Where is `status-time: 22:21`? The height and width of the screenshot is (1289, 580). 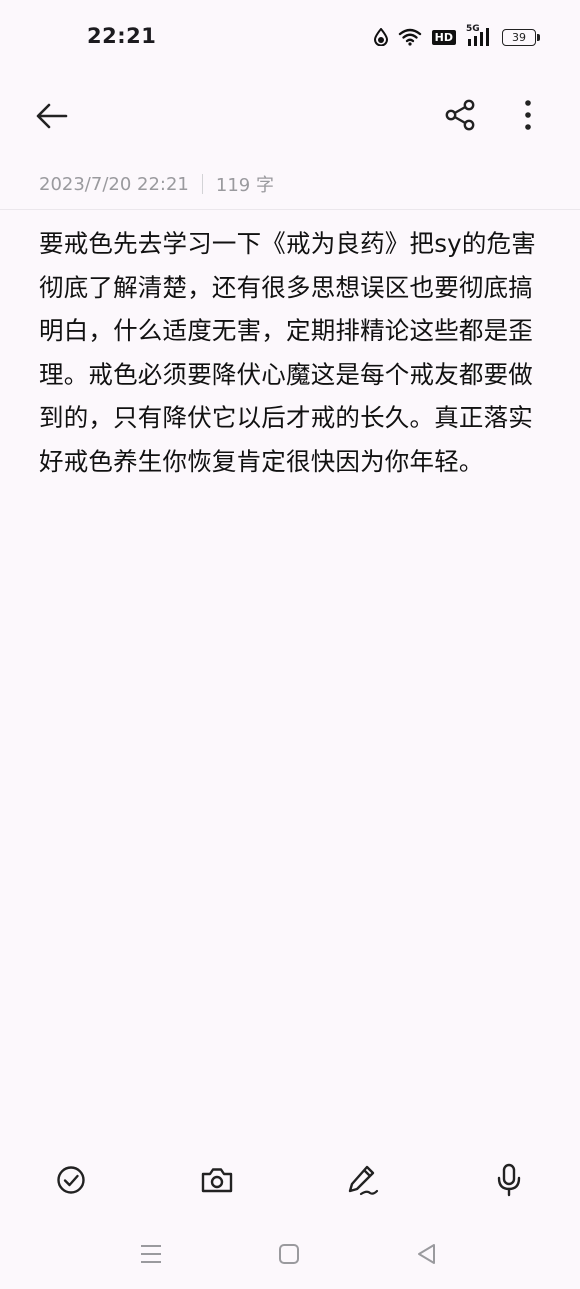 status-time: 22:21 is located at coordinates (122, 36).